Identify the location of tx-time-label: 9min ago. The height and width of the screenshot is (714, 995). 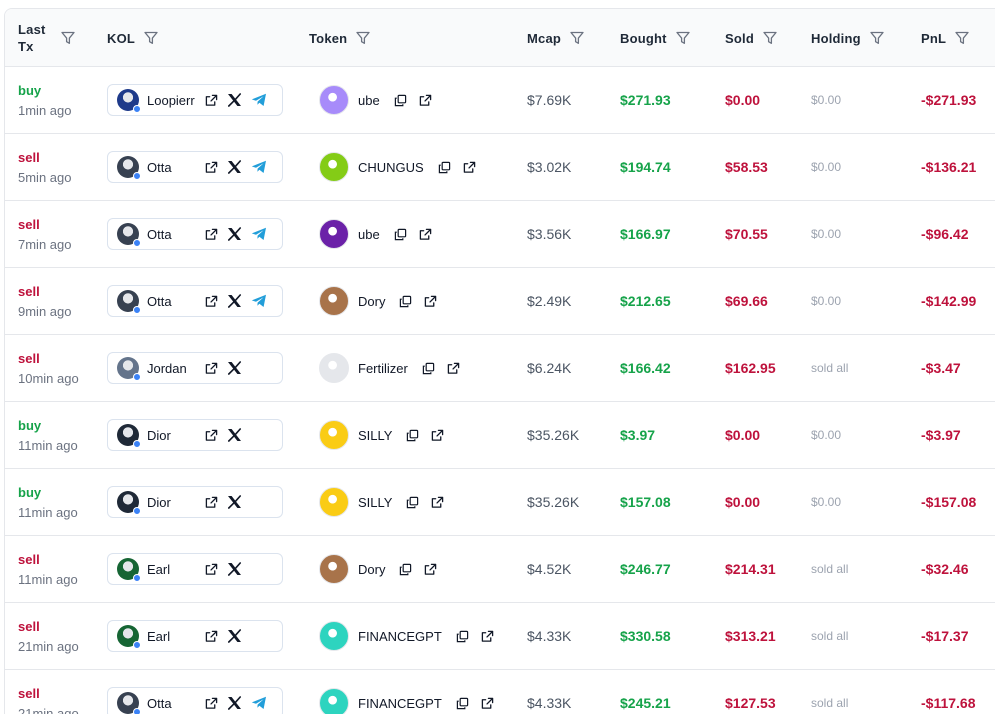
(45, 311).